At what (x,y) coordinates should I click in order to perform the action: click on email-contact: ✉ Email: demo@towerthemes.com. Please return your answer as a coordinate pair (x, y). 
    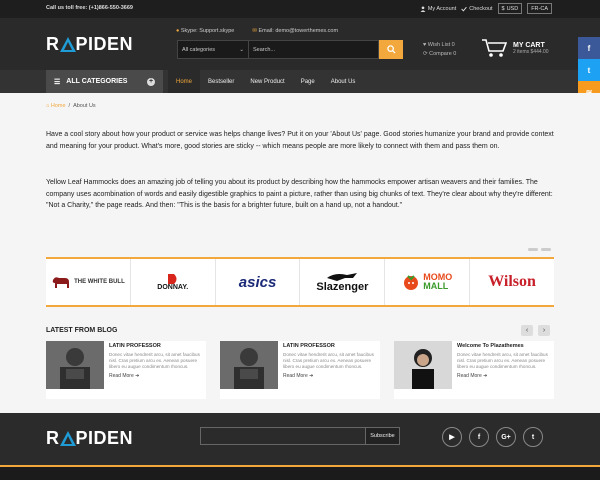
    Looking at the image, I should click on (295, 31).